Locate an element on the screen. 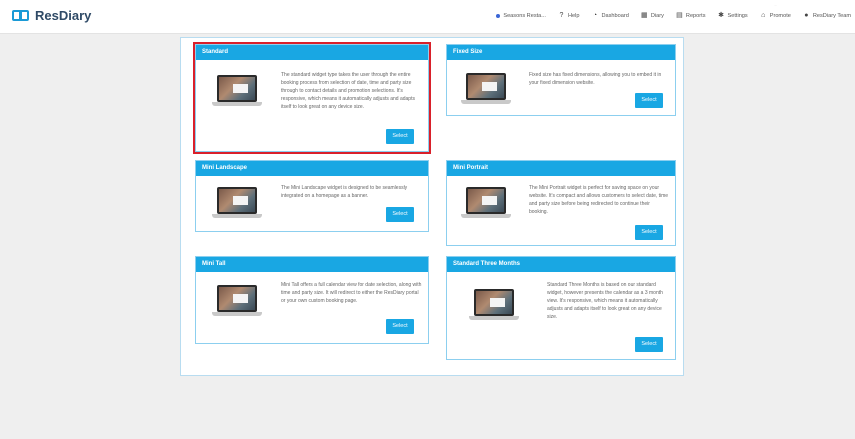 The width and height of the screenshot is (855, 439). nav-label: Help is located at coordinates (573, 15).